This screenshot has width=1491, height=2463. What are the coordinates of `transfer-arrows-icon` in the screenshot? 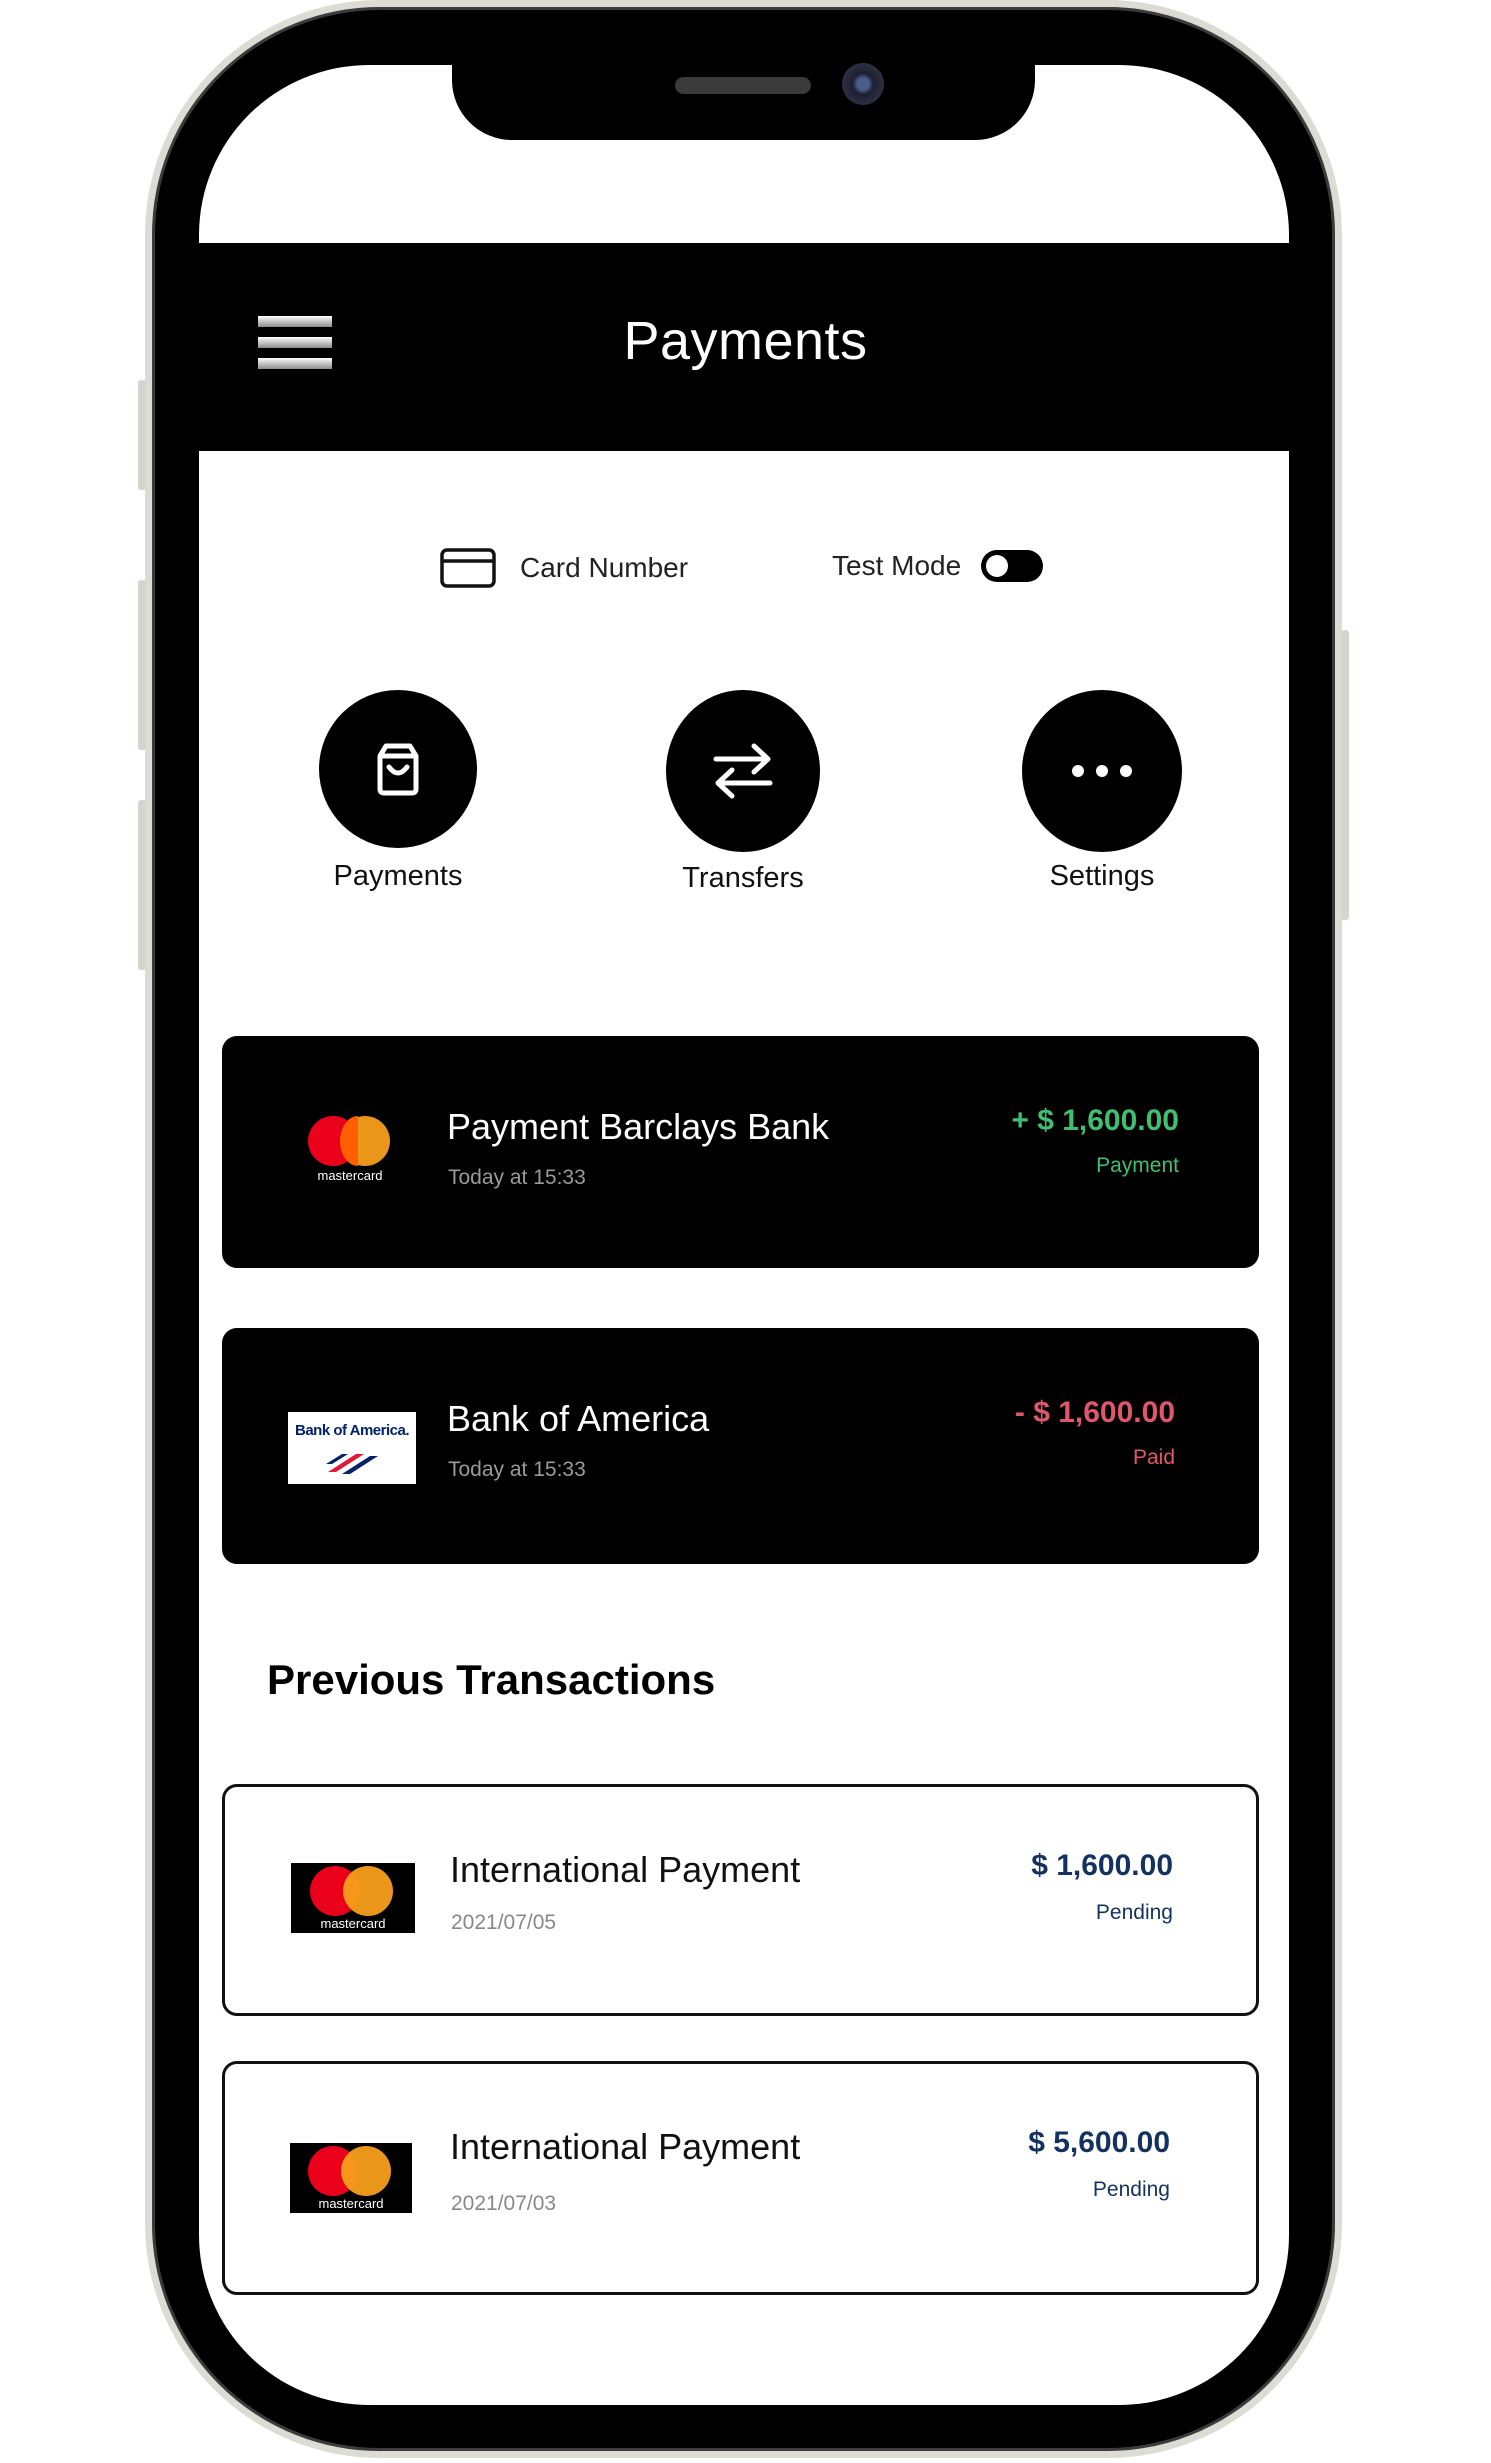 It's located at (743, 771).